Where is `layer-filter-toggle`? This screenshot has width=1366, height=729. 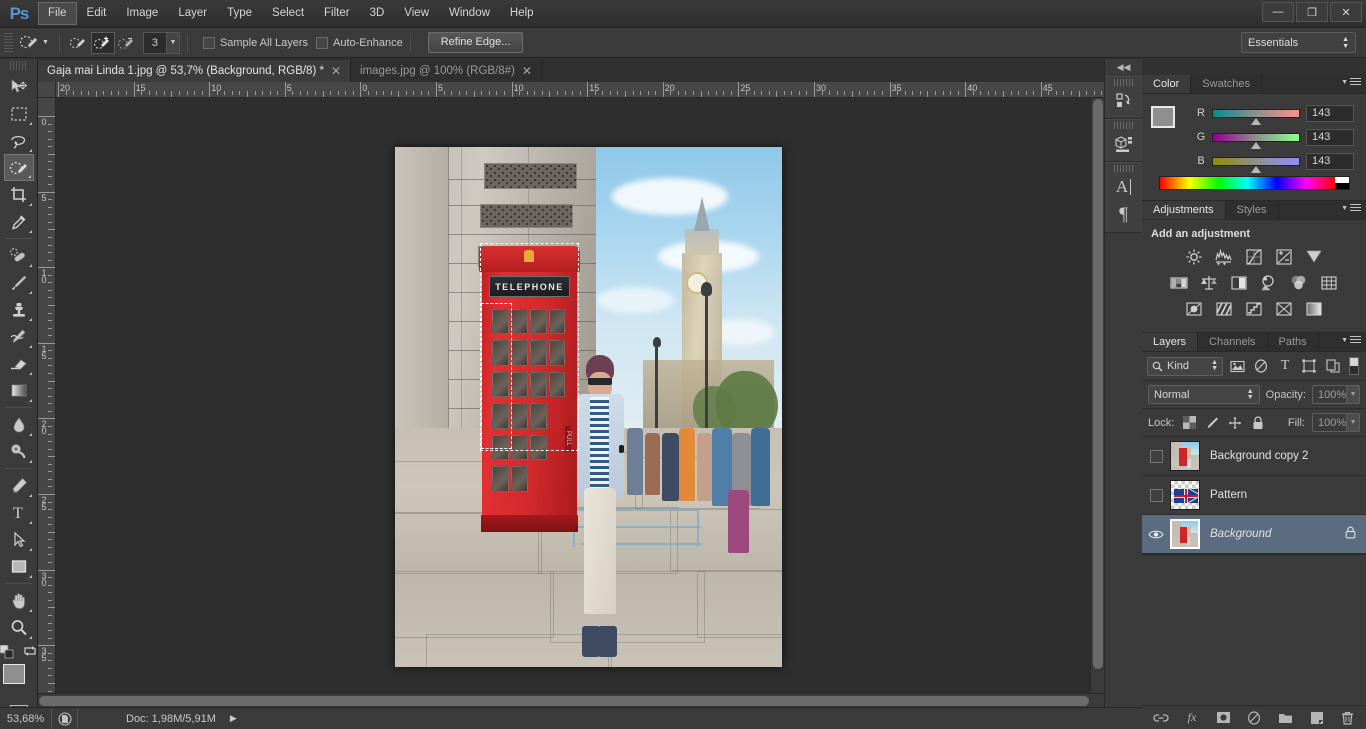 layer-filter-toggle is located at coordinates (1354, 366).